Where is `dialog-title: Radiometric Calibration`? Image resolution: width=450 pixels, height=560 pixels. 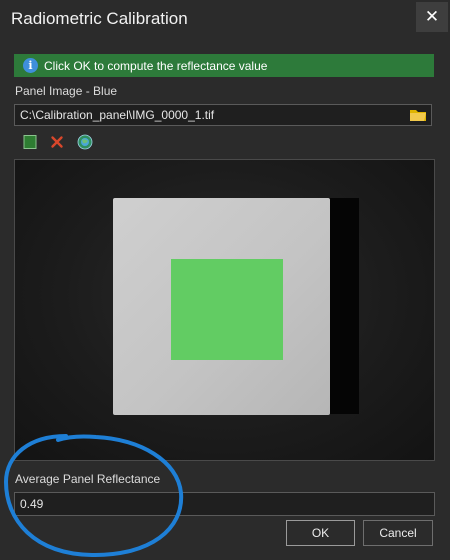
dialog-title: Radiometric Calibration is located at coordinates (99, 18).